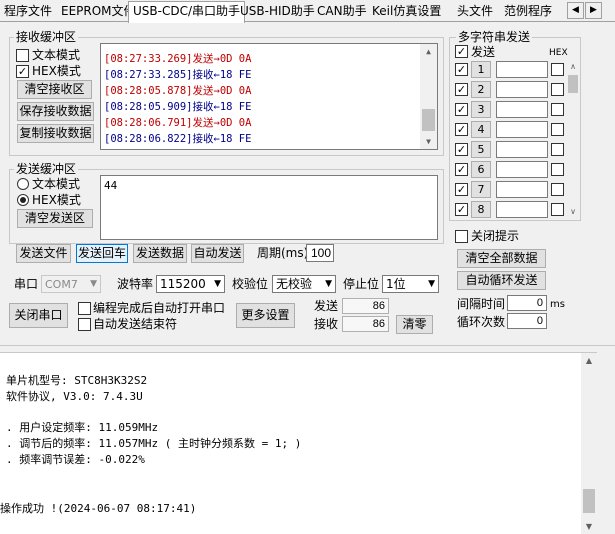 This screenshot has height=534, width=615. I want to click on tab-usb-hid: USB-HID助手, so click(277, 12).